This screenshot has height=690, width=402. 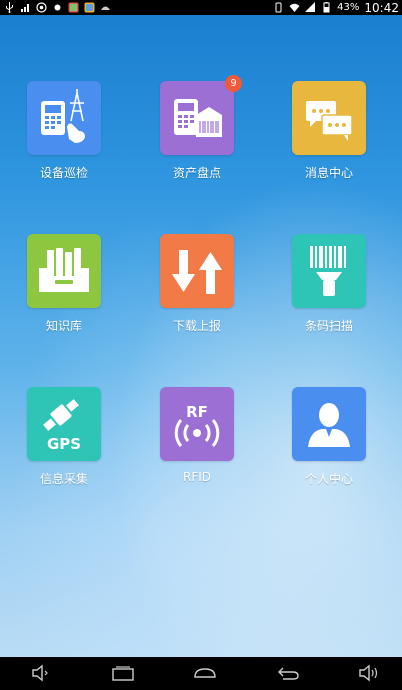 I want to click on tile-asset-inventory: 9 资产盘点, so click(x=199, y=128).